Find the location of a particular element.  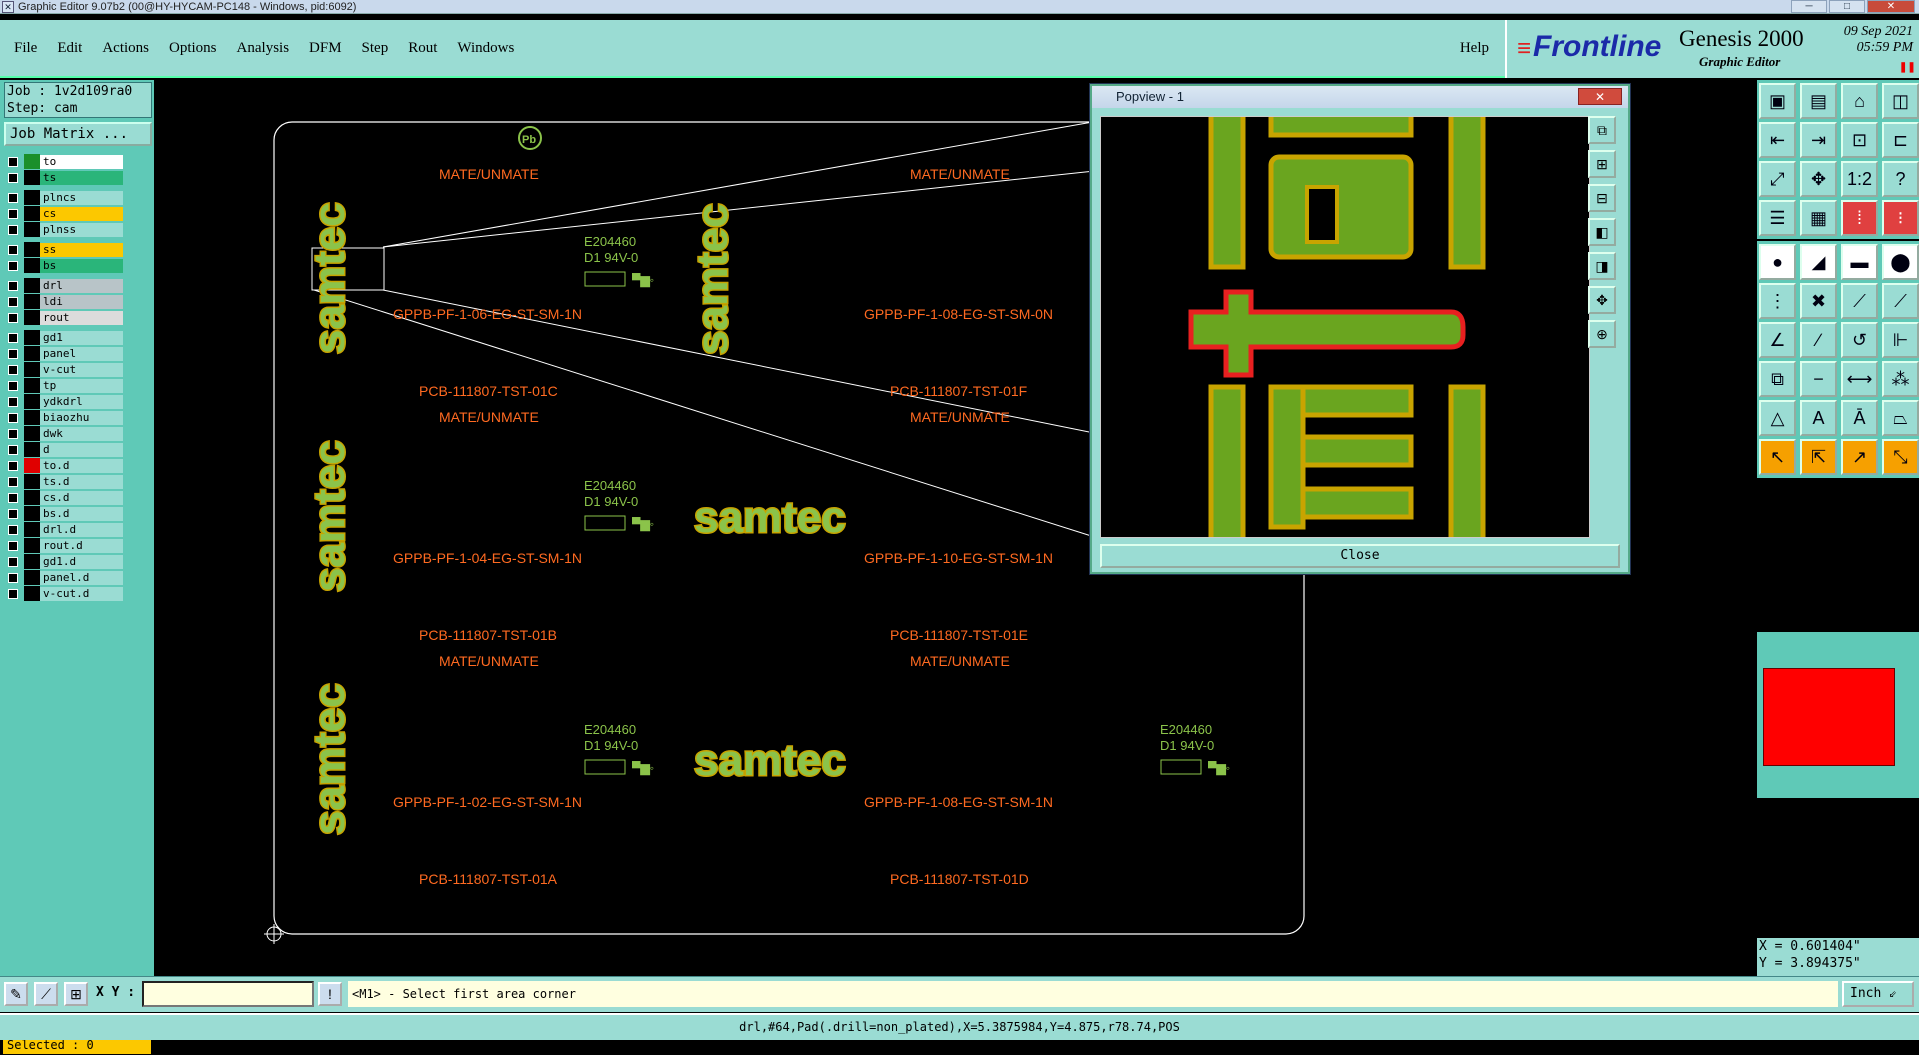

layer-row: to.d is located at coordinates (65, 466).